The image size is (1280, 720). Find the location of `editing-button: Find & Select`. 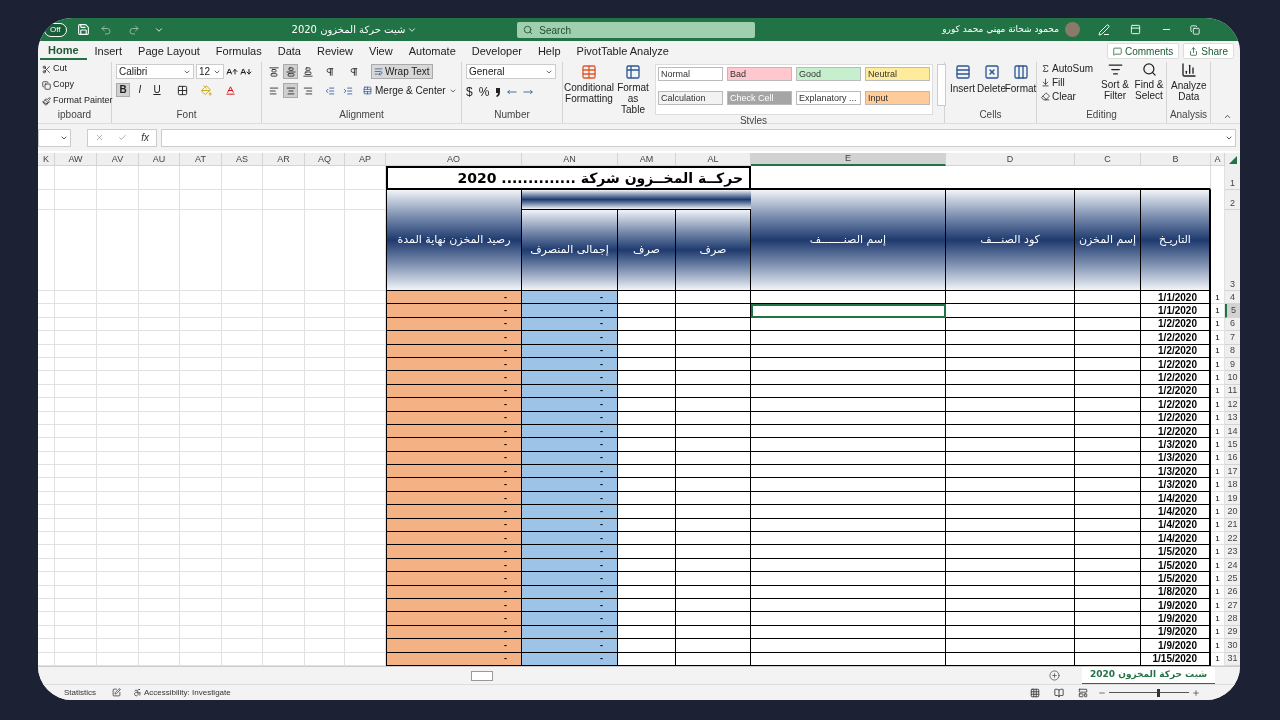

editing-button: Find & Select is located at coordinates (1149, 82).